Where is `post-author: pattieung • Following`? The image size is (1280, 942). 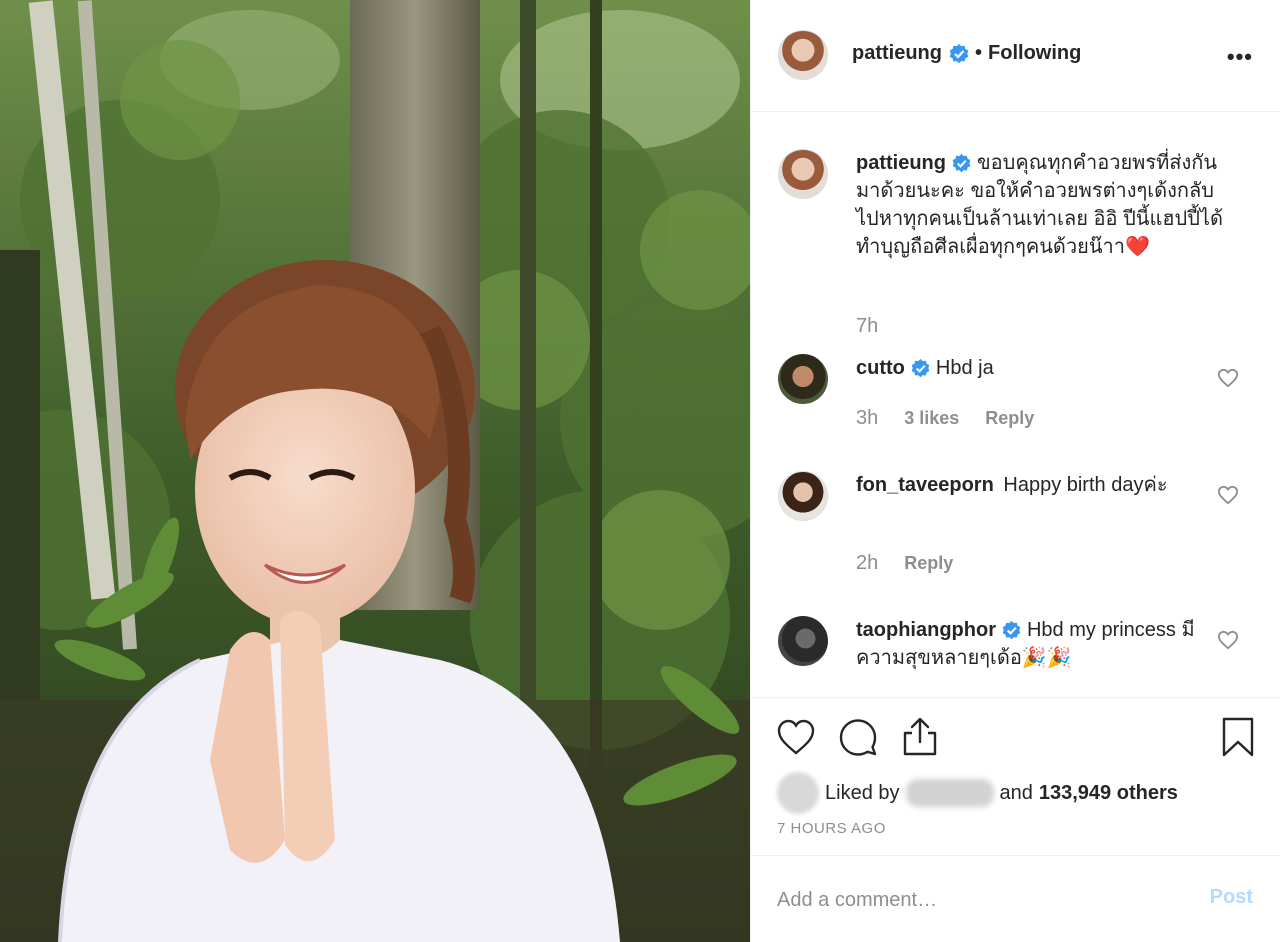 post-author: pattieung • Following is located at coordinates (966, 53).